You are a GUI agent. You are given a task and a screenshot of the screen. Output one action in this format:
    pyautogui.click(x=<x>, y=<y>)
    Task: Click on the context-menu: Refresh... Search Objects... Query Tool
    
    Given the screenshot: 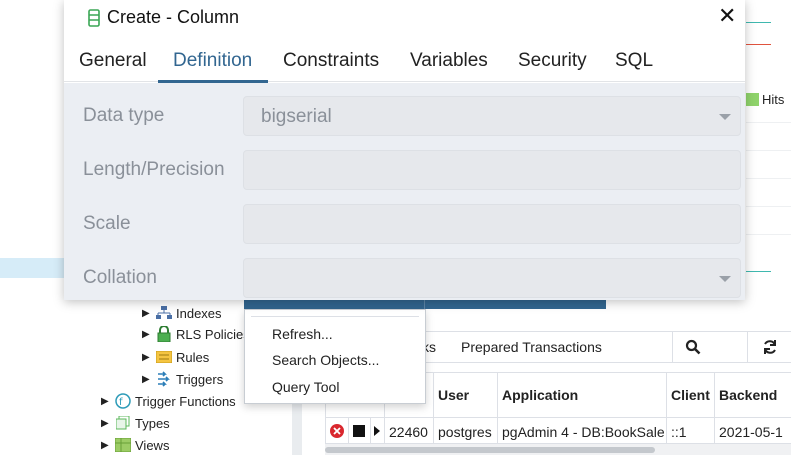 What is the action you would take?
    pyautogui.click(x=335, y=356)
    